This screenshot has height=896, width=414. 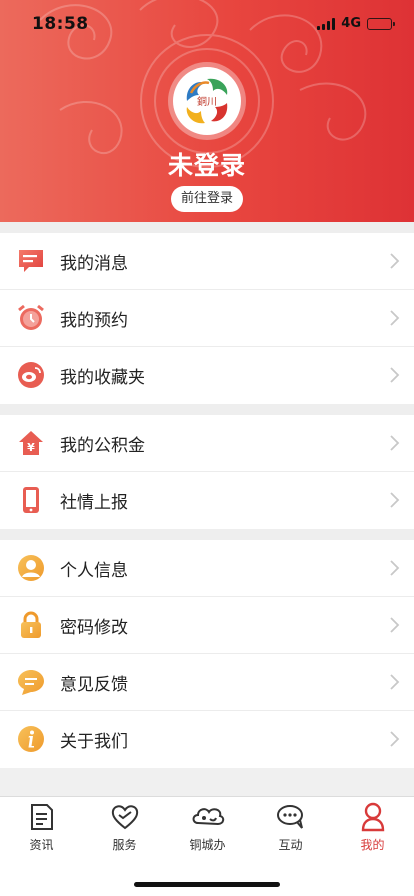 What do you see at coordinates (351, 23) in the screenshot?
I see `network-type: 4G` at bounding box center [351, 23].